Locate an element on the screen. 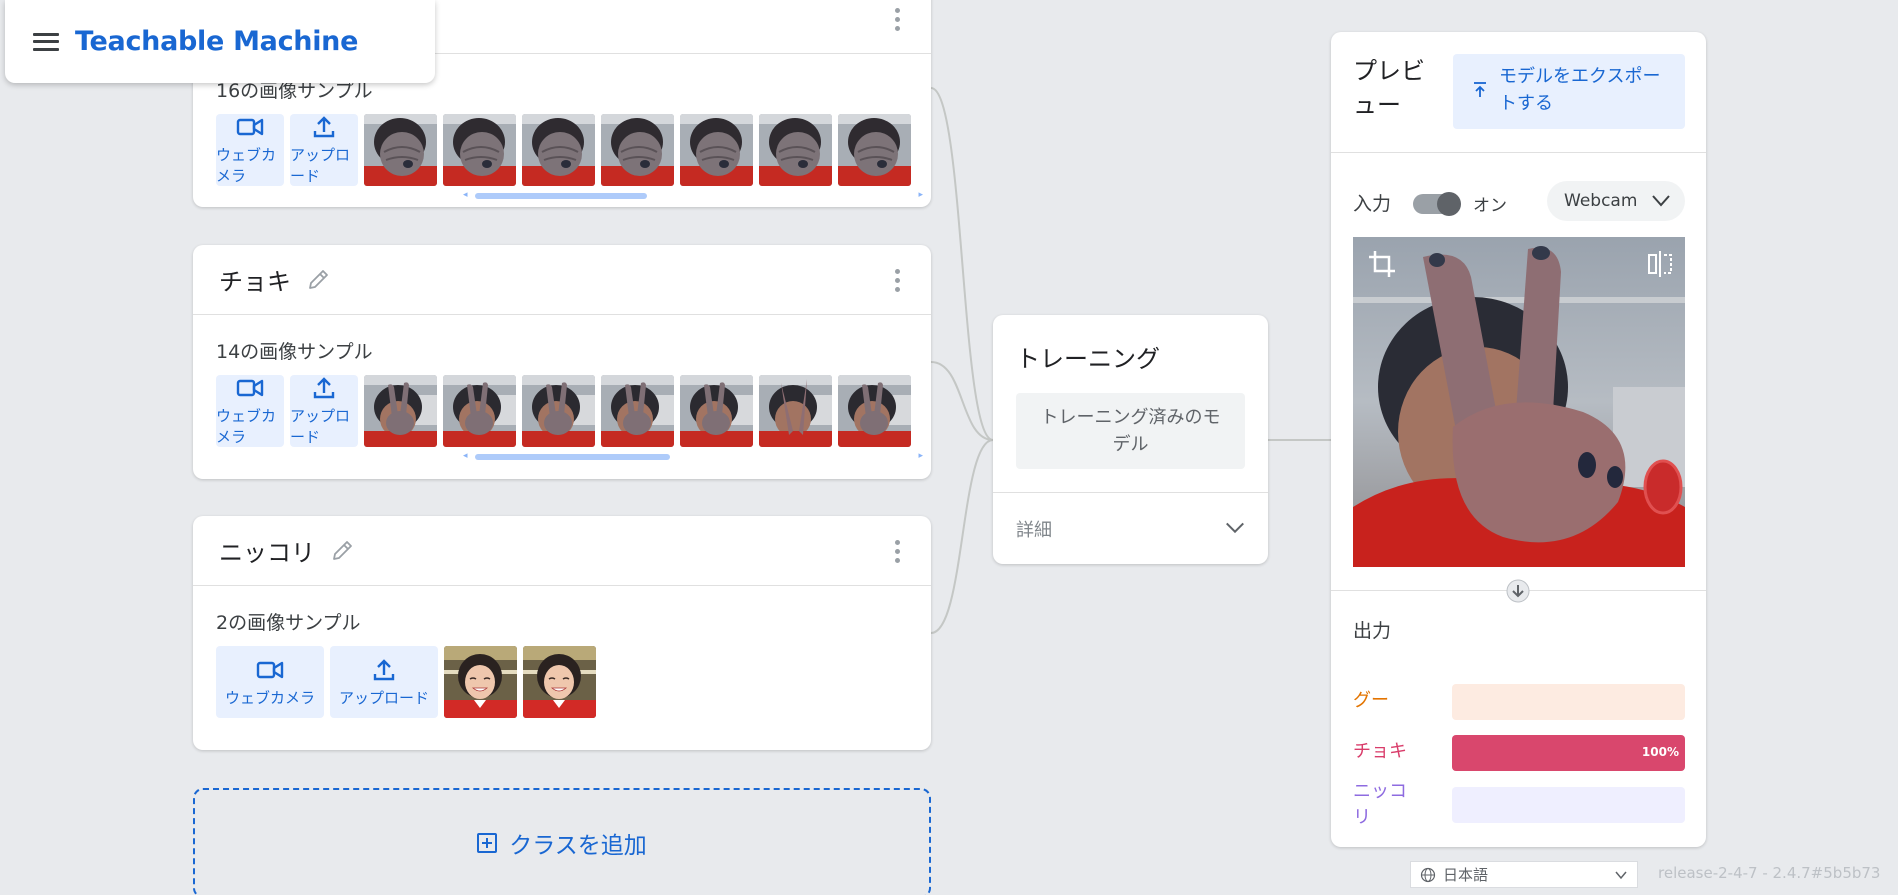 This screenshot has height=895, width=1898. export-icon is located at coordinates (1480, 89).